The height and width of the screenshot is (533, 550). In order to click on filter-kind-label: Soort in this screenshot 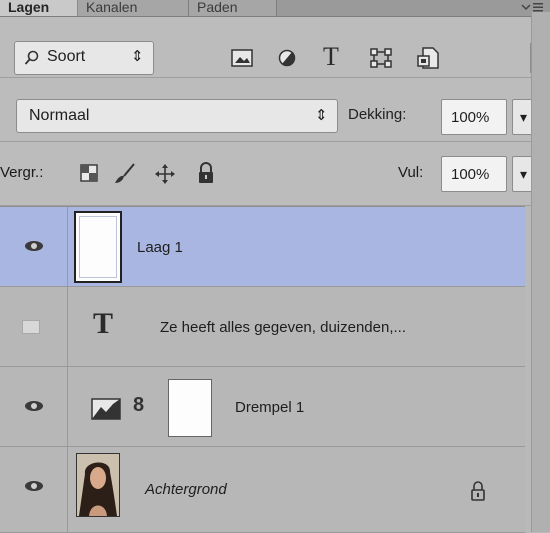, I will do `click(66, 56)`.